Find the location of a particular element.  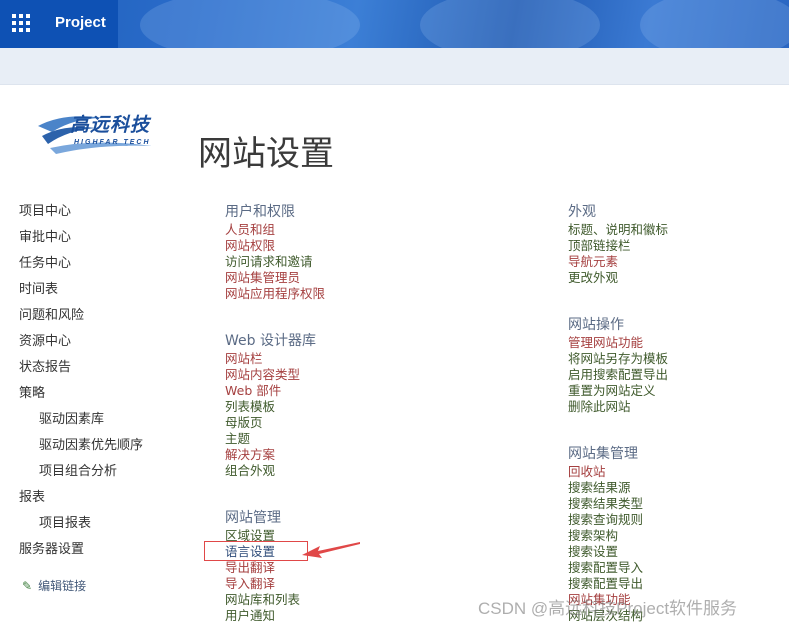

edit-links-button: ✎ 编辑链接 is located at coordinates (54, 585).